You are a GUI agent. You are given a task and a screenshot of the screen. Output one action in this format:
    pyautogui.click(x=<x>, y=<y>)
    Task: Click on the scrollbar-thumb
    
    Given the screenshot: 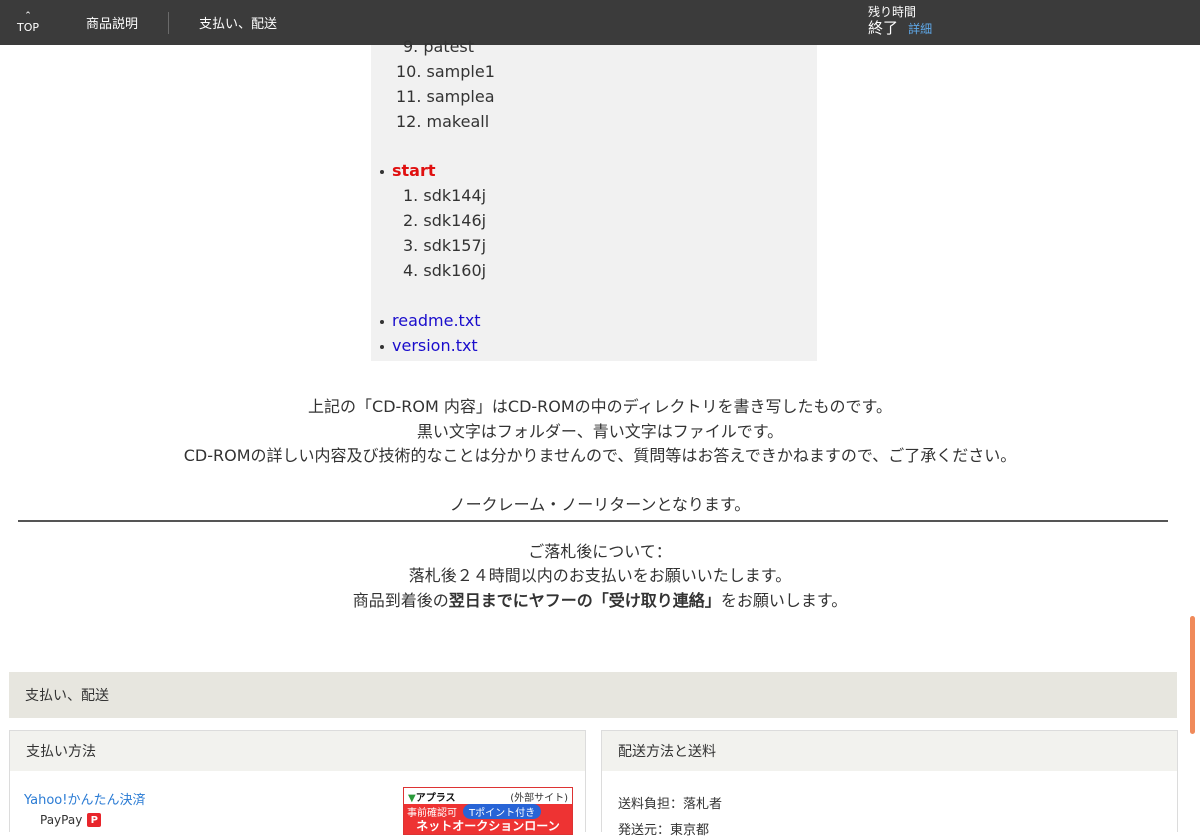 What is the action you would take?
    pyautogui.click(x=1192, y=675)
    